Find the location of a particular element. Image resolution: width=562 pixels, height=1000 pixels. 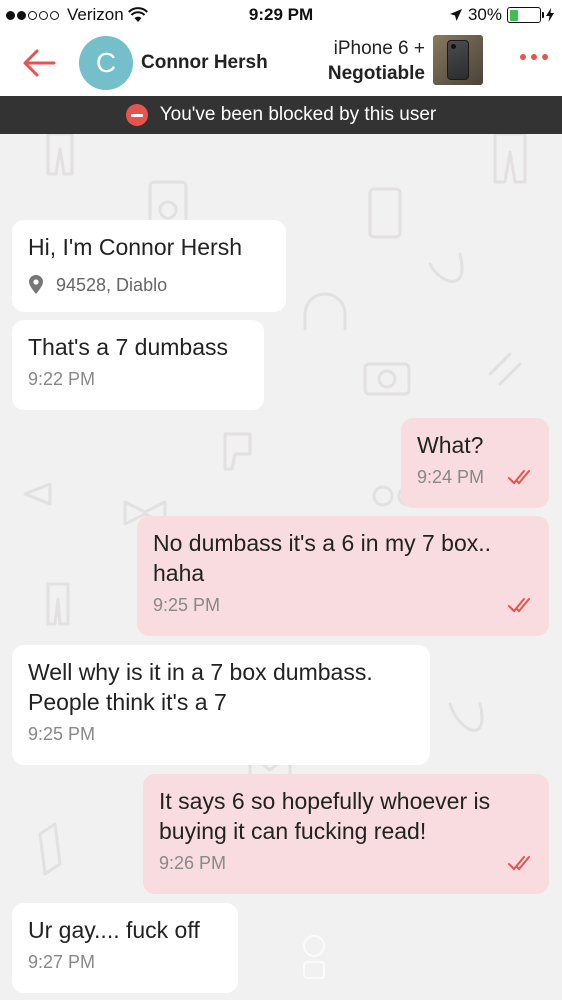

message-time: 9:22 PM is located at coordinates (62, 379).